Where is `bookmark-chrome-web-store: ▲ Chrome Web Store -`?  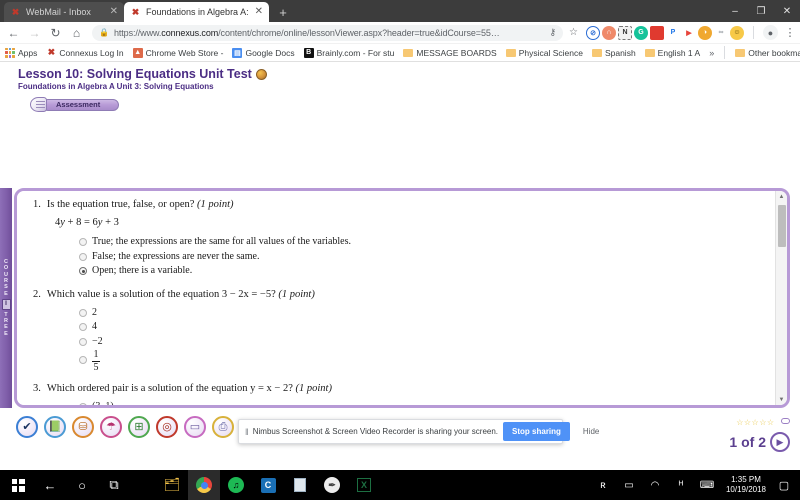 bookmark-chrome-web-store: ▲ Chrome Web Store - is located at coordinates (177, 52).